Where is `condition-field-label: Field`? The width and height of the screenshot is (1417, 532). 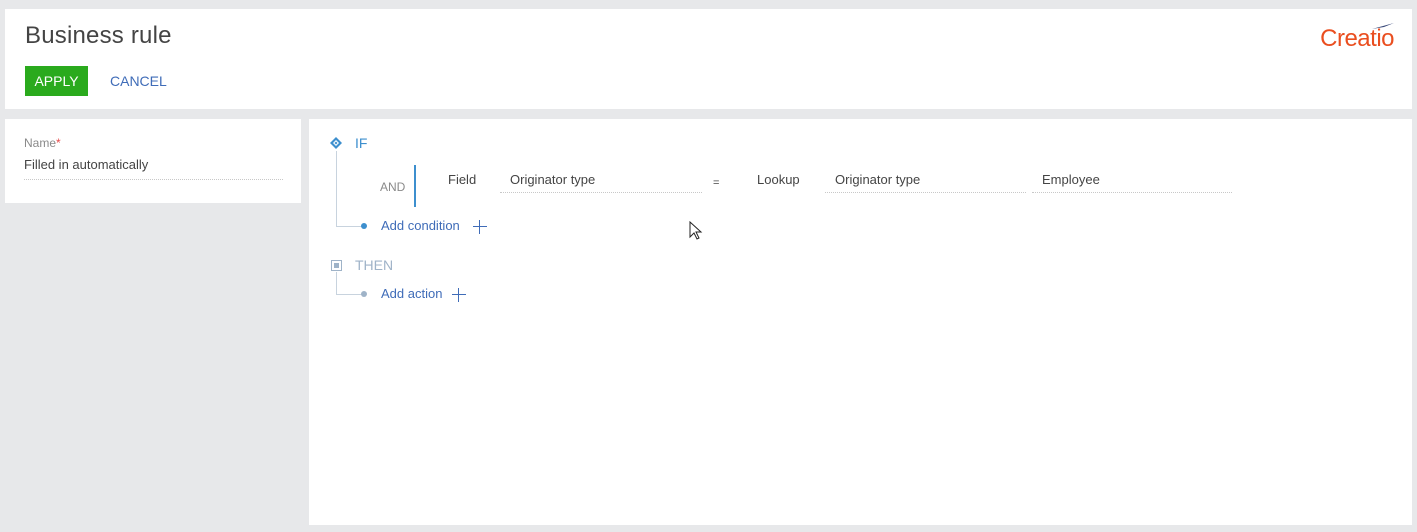 condition-field-label: Field is located at coordinates (462, 179).